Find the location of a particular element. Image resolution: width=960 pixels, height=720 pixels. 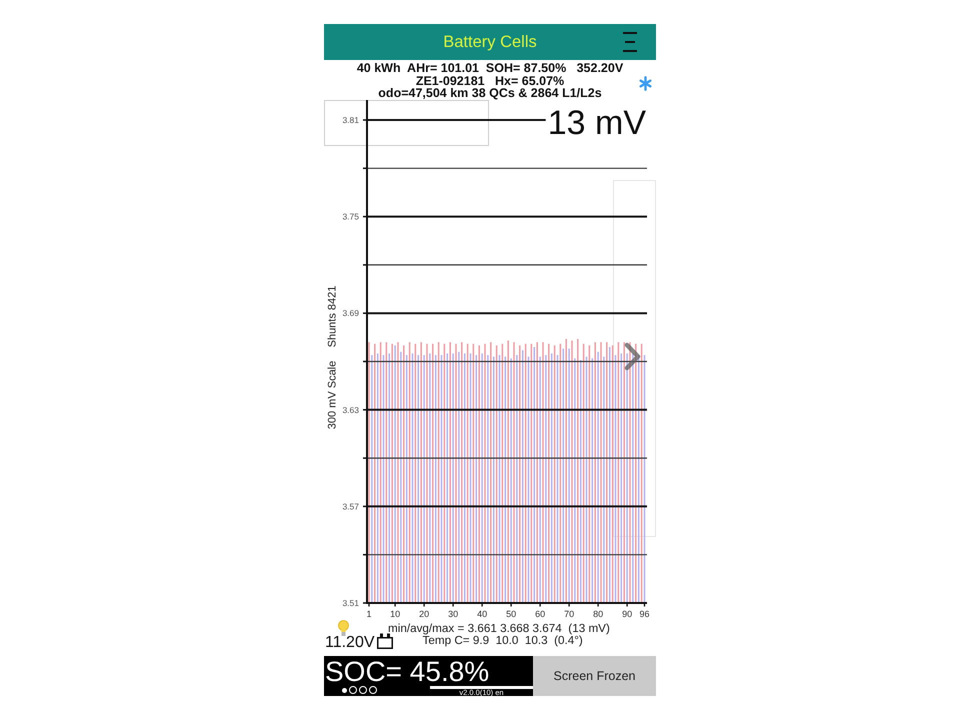

y-tick-label: 3.81 is located at coordinates (350, 120).